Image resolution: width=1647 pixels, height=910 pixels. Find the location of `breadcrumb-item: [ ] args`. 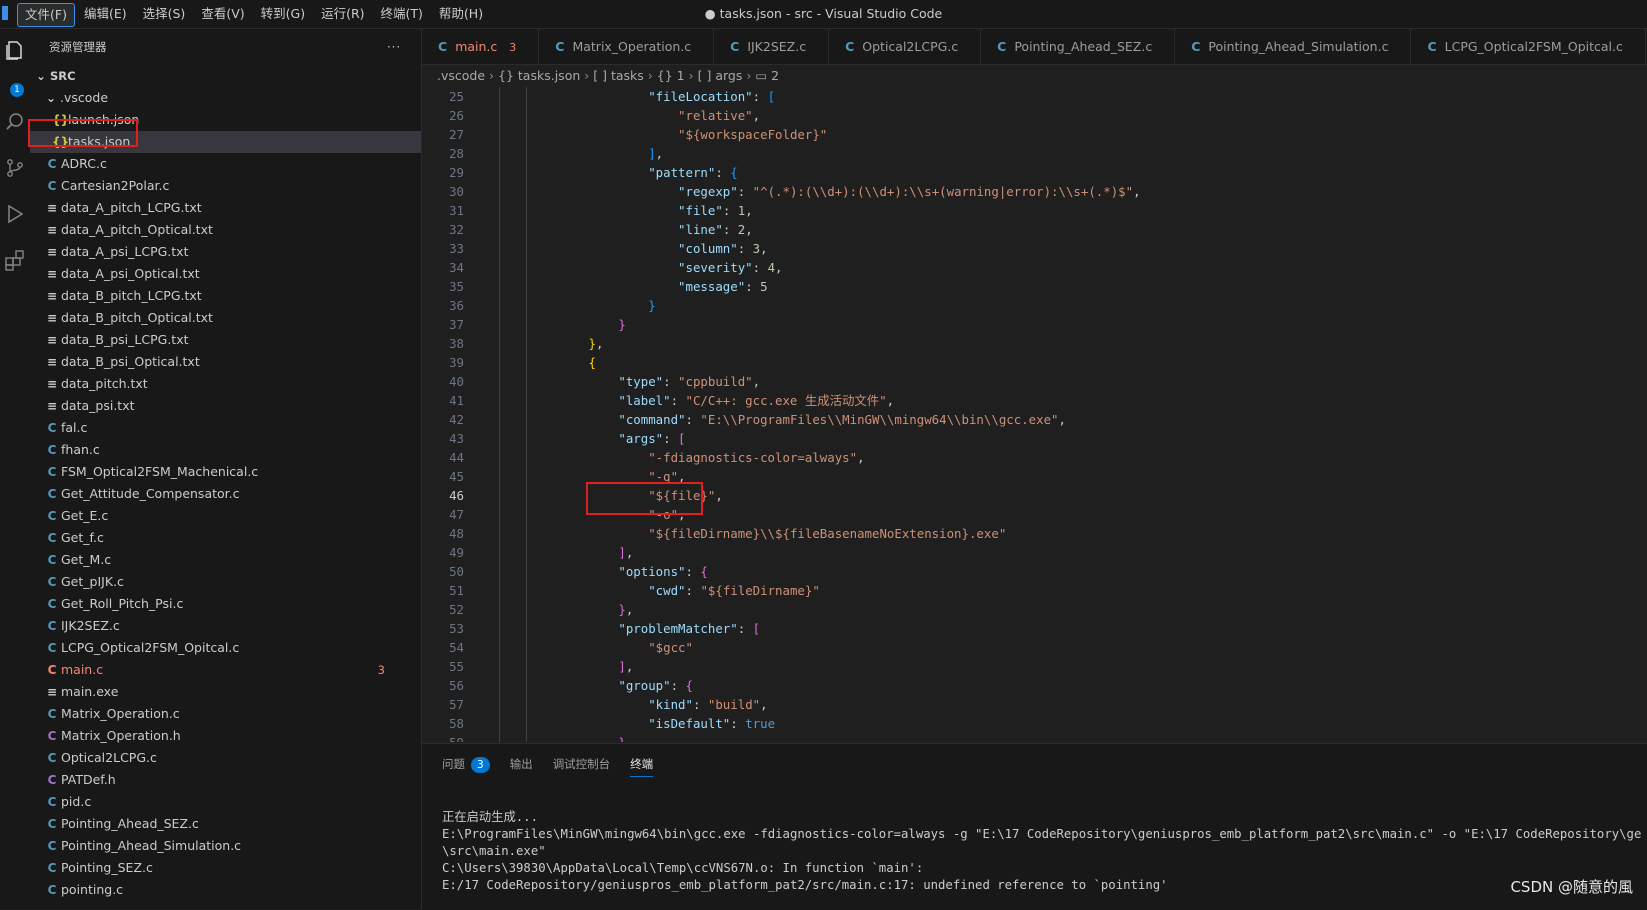

breadcrumb-item: [ ] args is located at coordinates (720, 75).